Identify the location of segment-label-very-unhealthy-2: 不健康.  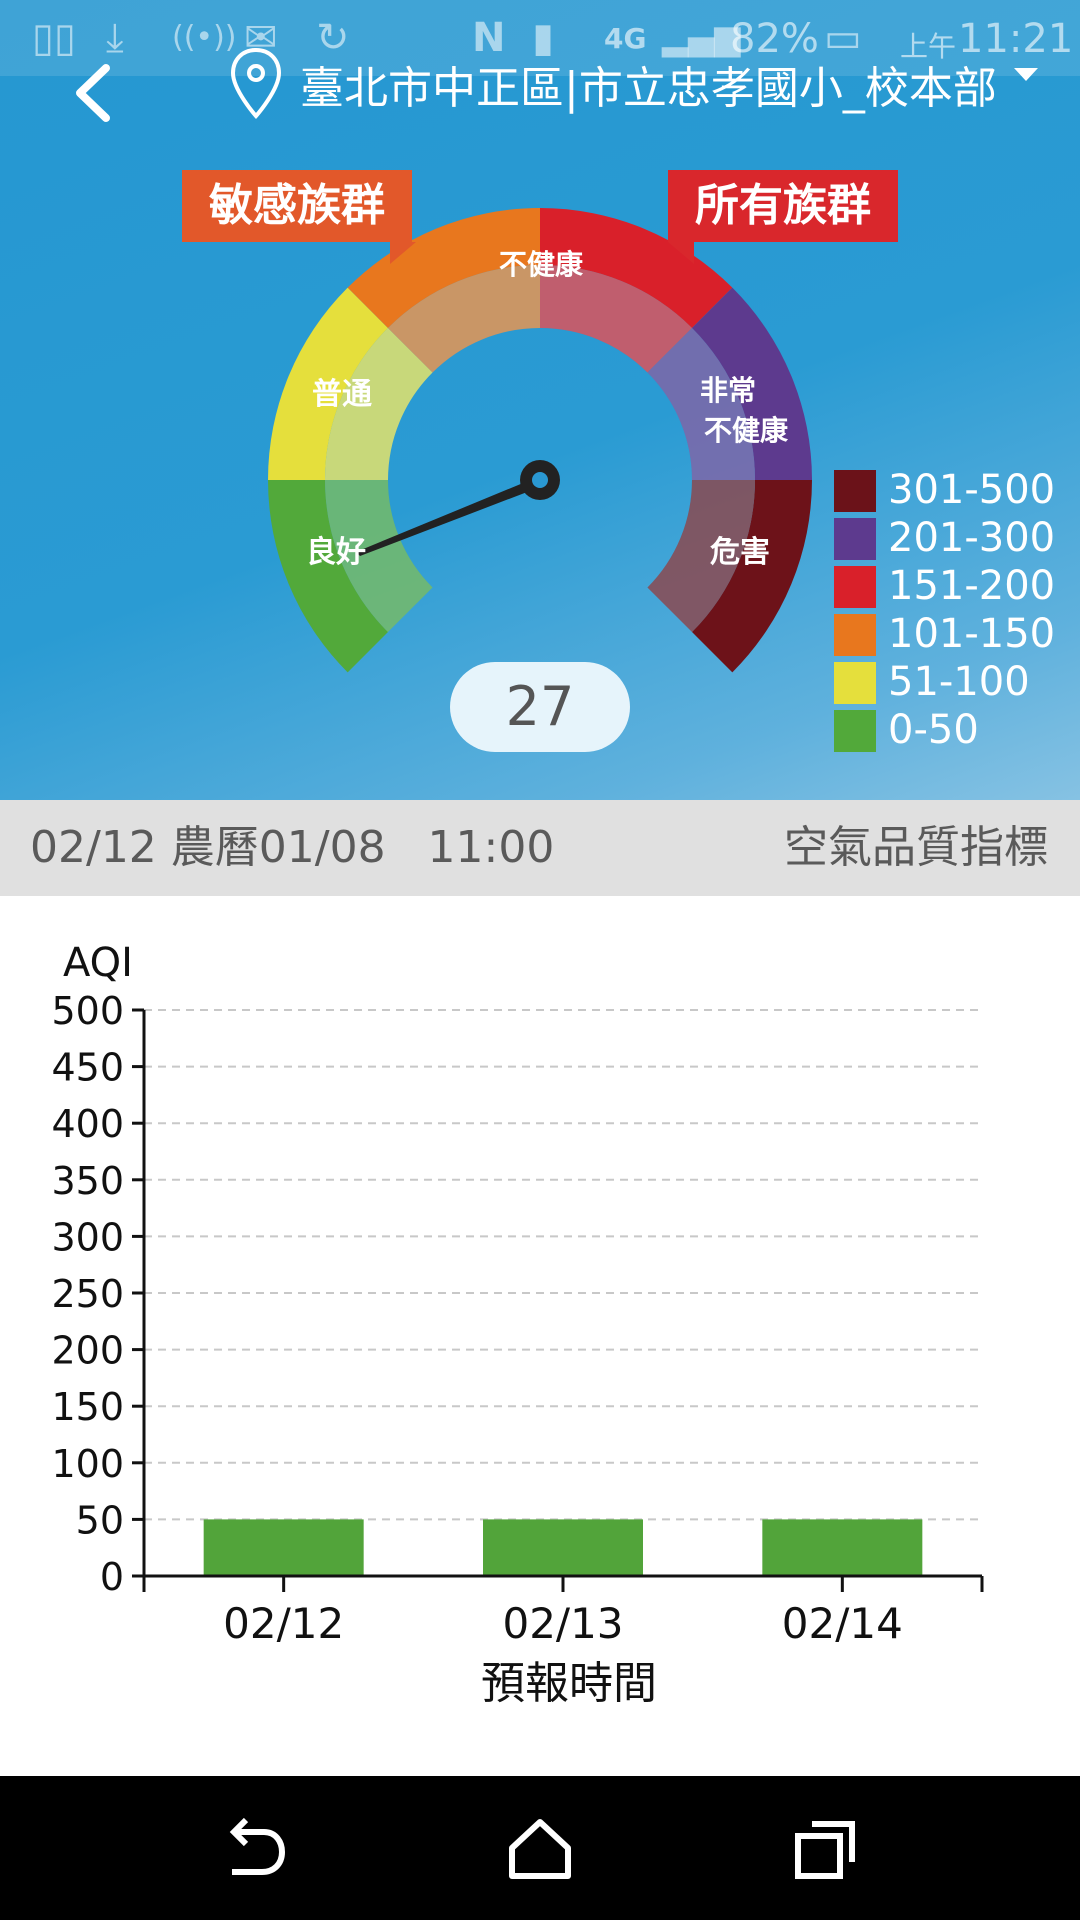
(746, 430).